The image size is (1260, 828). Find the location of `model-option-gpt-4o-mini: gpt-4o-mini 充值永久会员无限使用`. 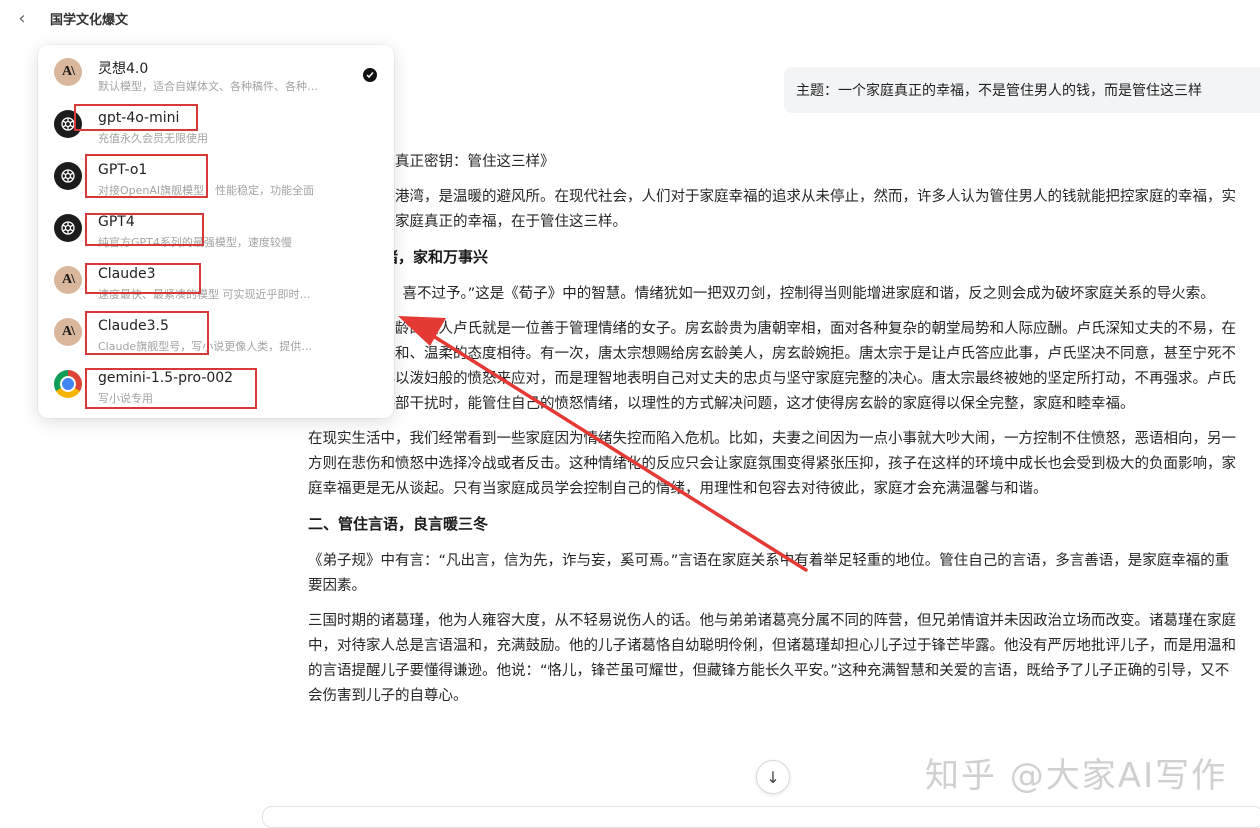

model-option-gpt-4o-mini: gpt-4o-mini 充值永久会员无限使用 is located at coordinates (216, 123).